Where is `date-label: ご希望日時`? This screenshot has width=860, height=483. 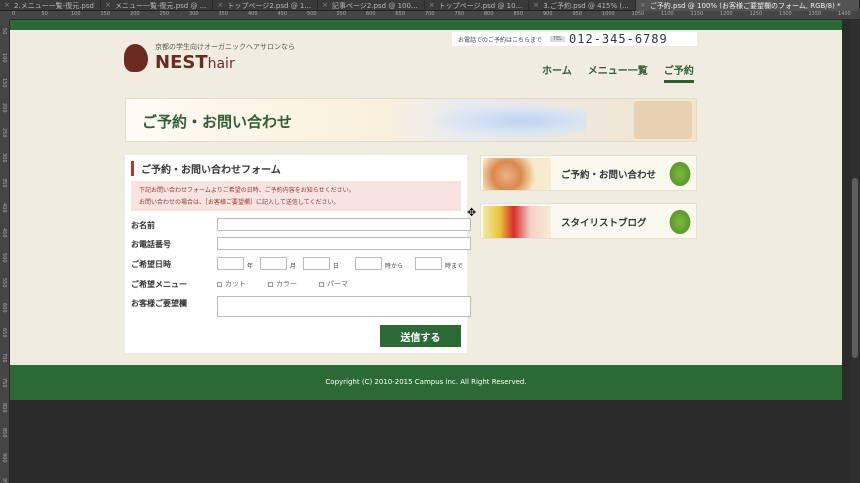
date-label: ご希望日時 is located at coordinates (151, 264).